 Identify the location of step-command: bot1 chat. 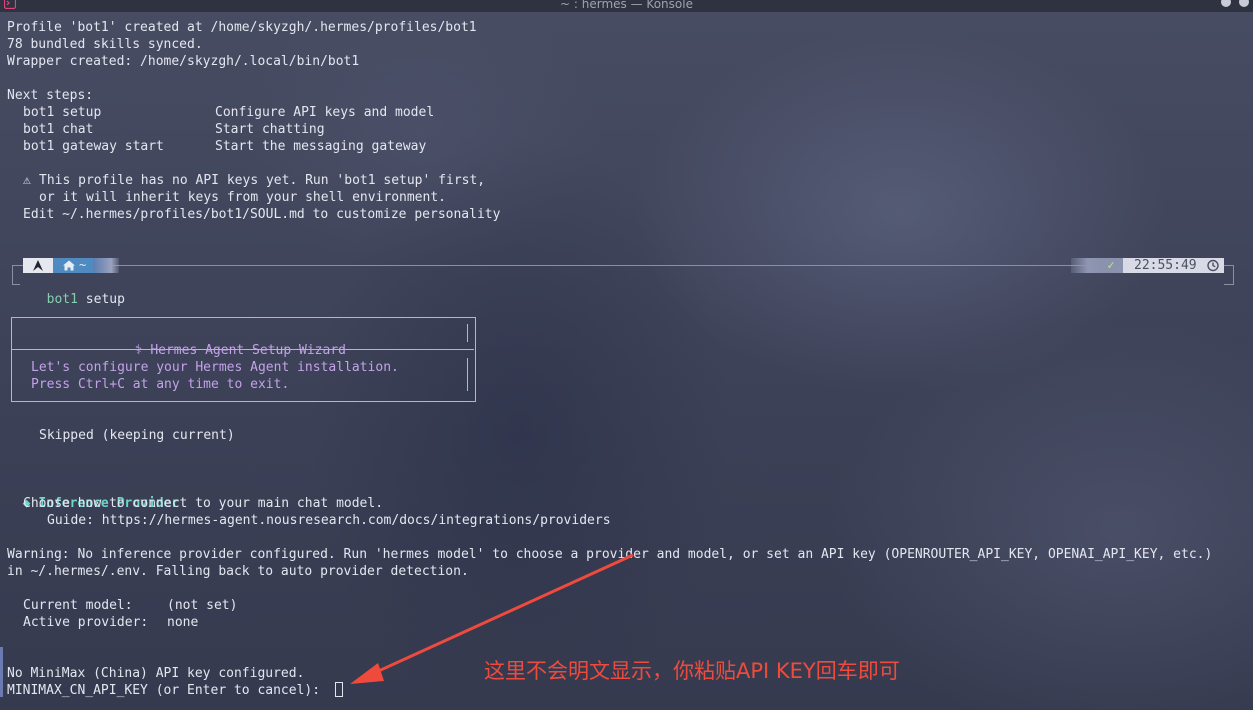
(58, 129).